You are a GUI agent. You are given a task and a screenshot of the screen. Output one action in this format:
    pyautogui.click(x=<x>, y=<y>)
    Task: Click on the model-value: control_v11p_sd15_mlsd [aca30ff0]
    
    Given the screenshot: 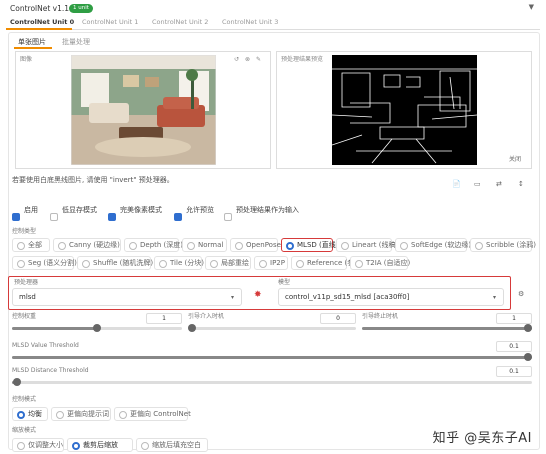 What is the action you would take?
    pyautogui.click(x=347, y=297)
    